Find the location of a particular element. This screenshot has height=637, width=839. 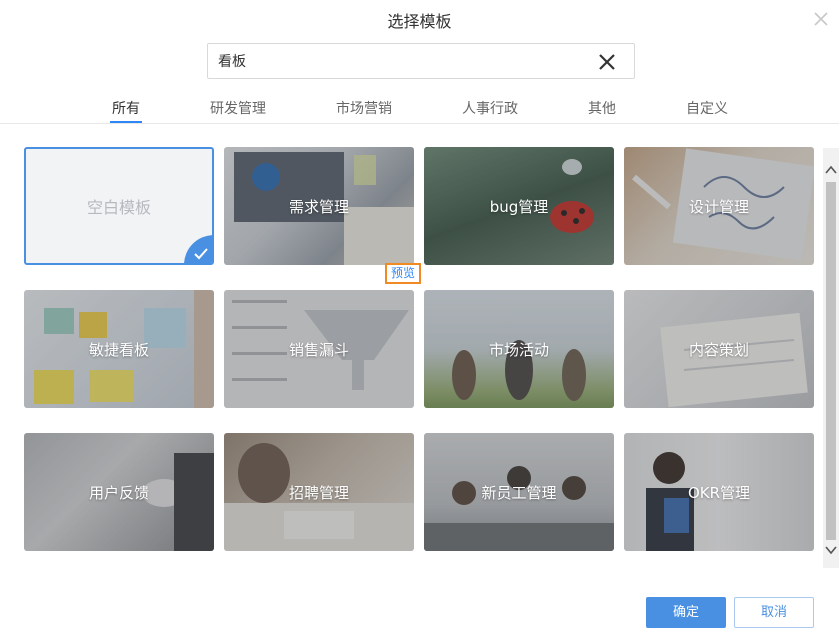

template-card-content-planning: 内容策划 is located at coordinates (719, 349).